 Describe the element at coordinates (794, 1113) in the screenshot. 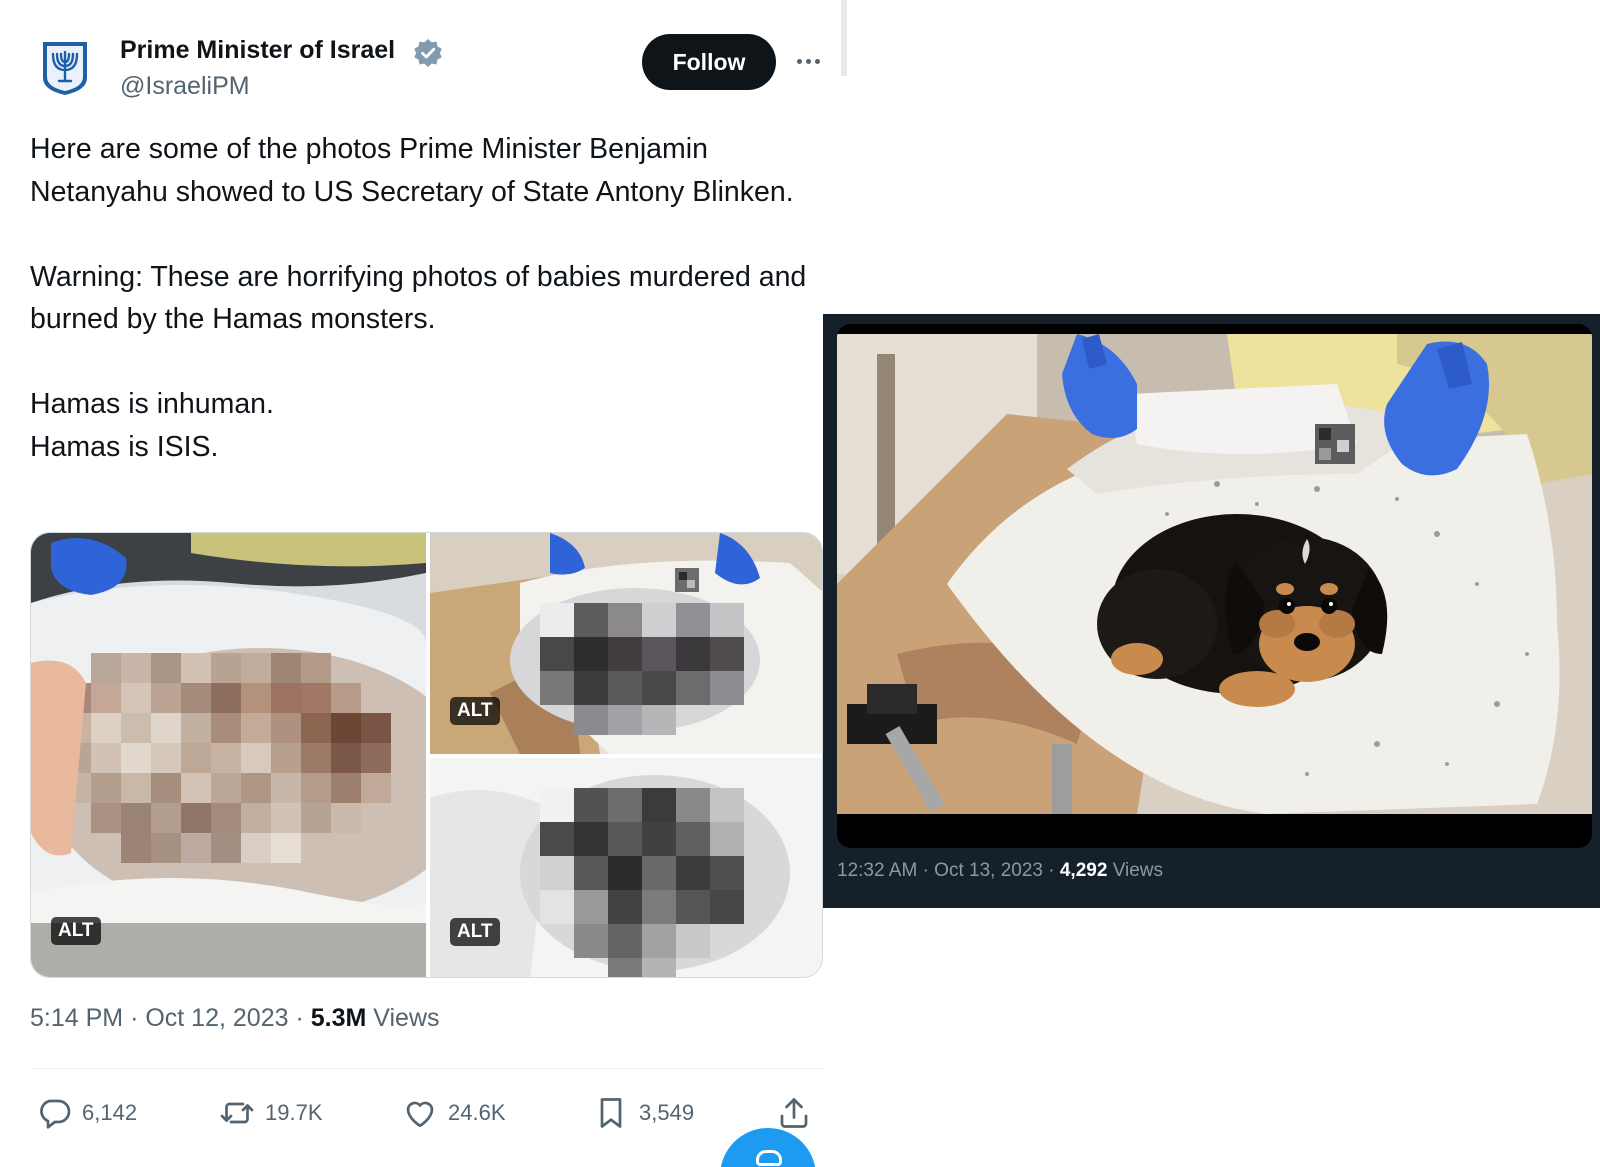

I see `share-icon` at that location.